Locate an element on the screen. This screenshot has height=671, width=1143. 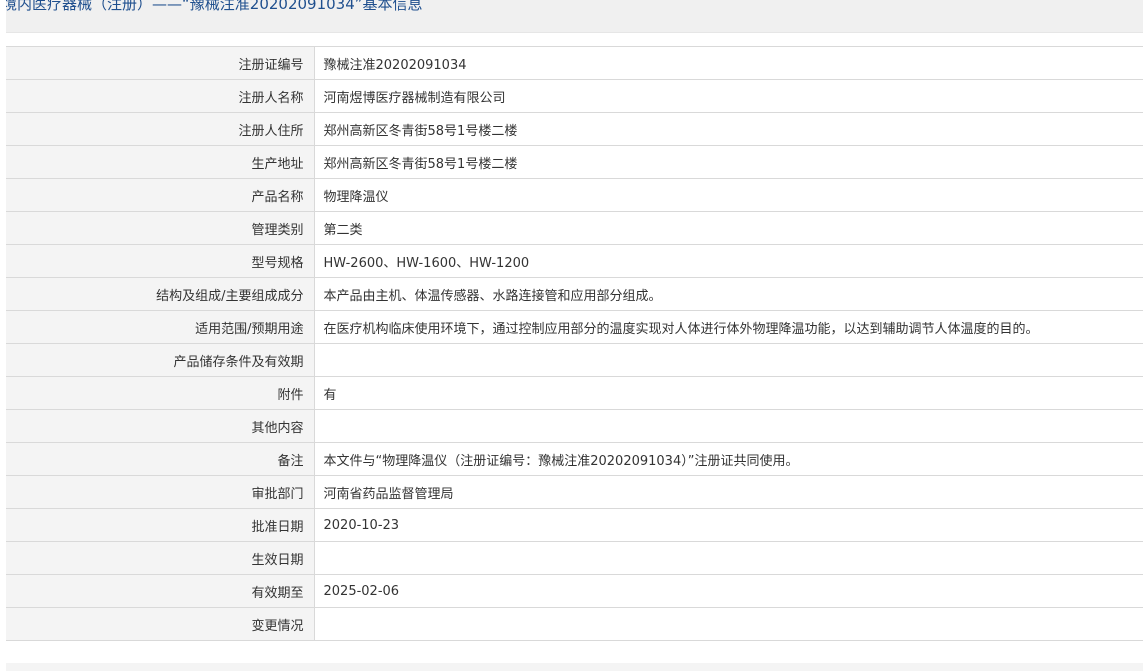
field-value: 2020-10-23 is located at coordinates (728, 525).